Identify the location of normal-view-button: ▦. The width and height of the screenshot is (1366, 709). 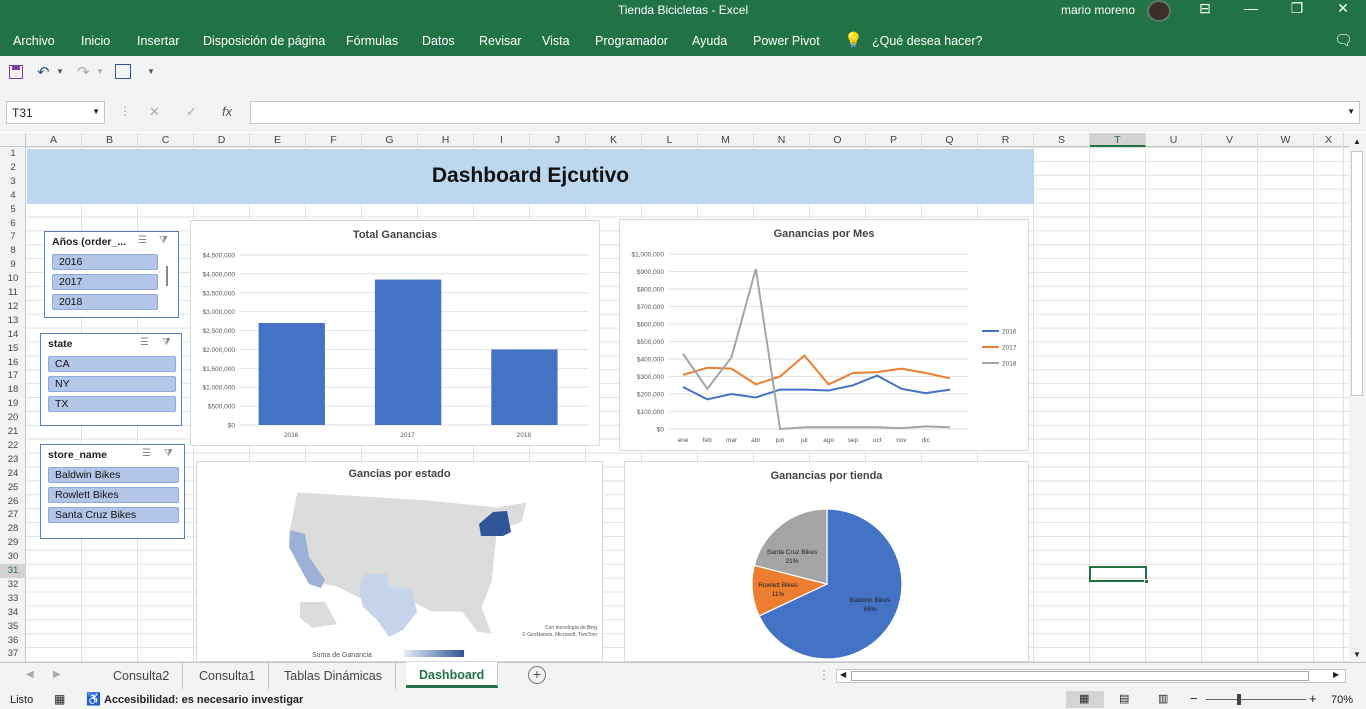
(1085, 699).